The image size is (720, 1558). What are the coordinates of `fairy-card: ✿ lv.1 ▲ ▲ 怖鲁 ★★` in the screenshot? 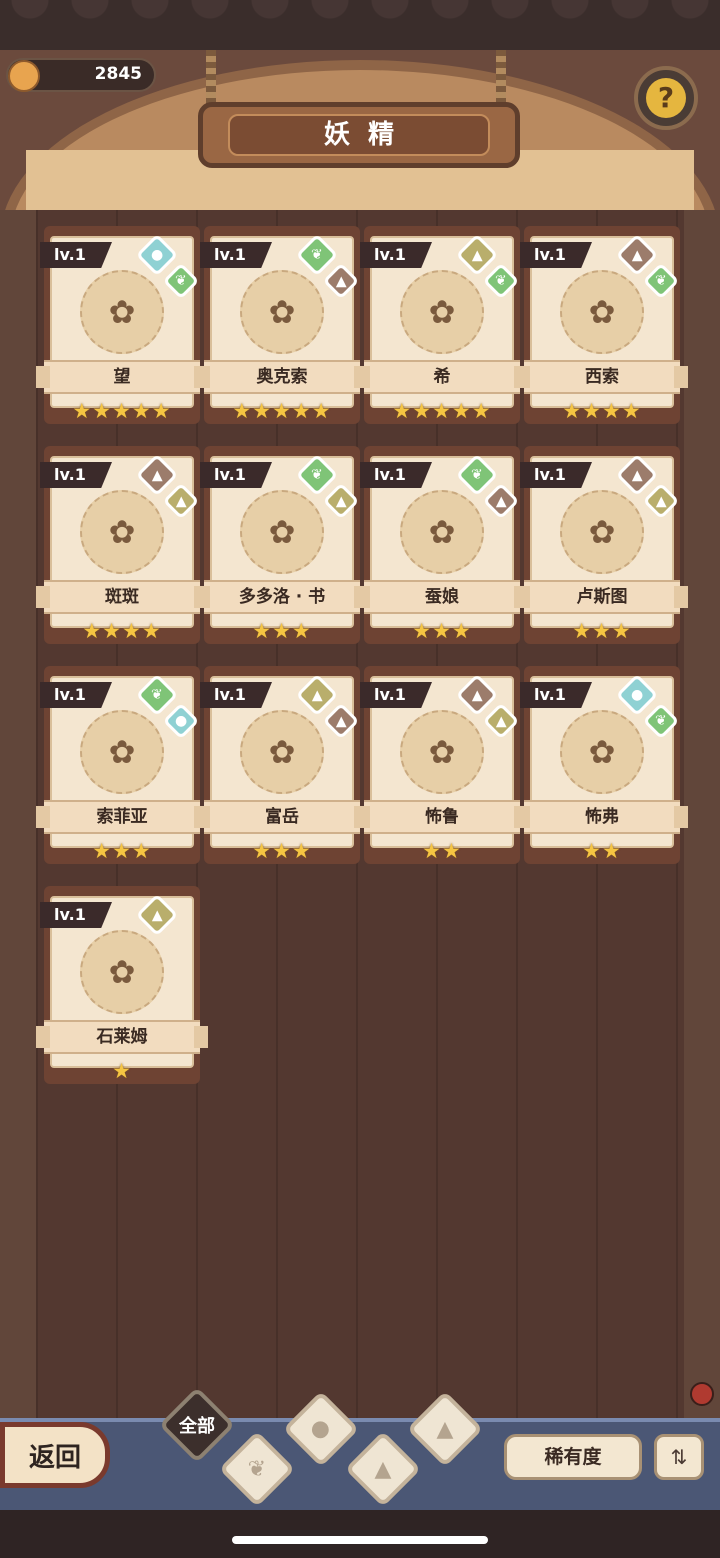 It's located at (442, 765).